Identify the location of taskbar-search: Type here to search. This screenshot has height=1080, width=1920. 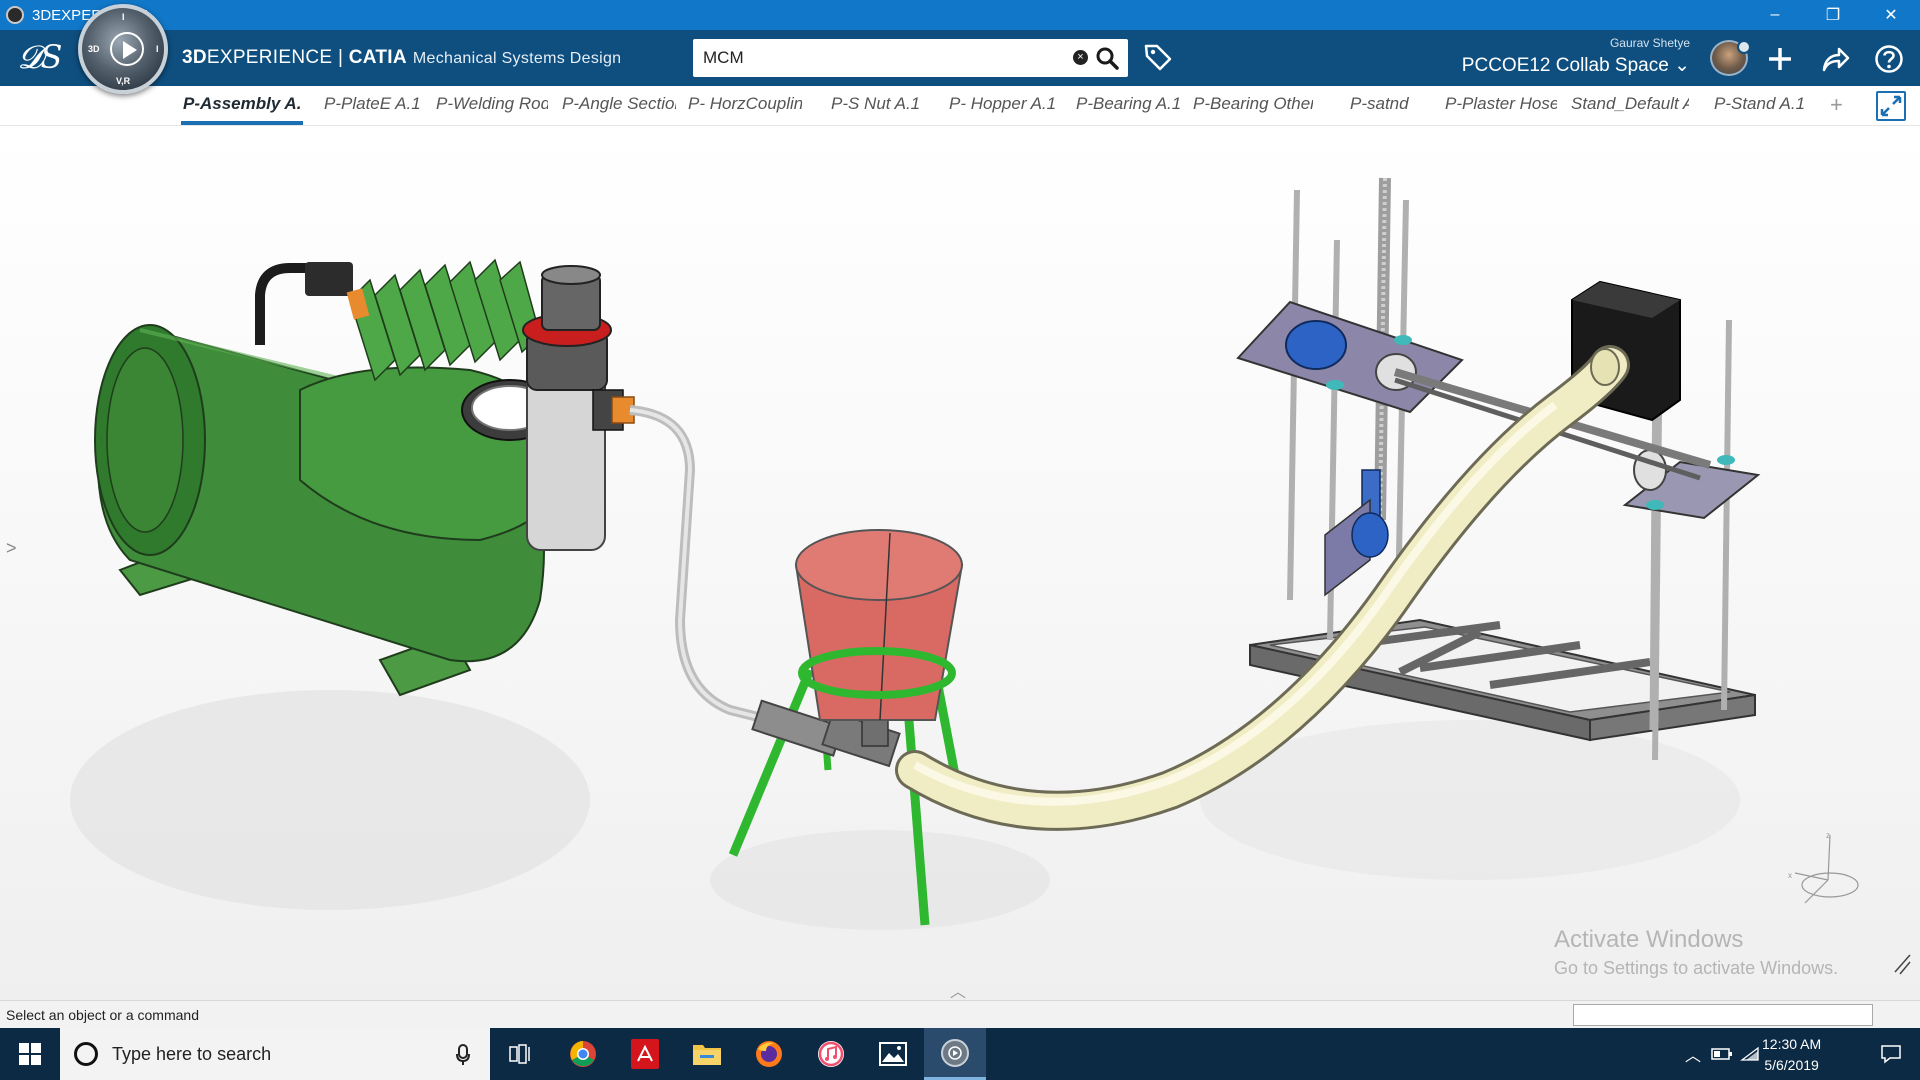
(275, 1054).